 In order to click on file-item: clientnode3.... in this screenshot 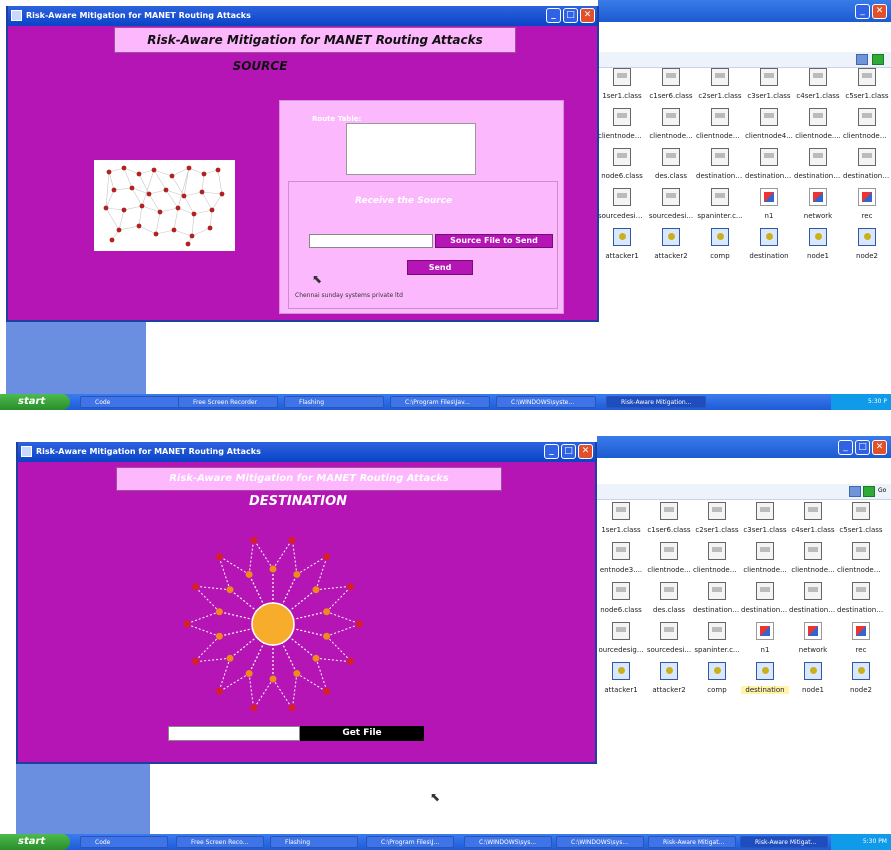, I will do `click(622, 128)`.